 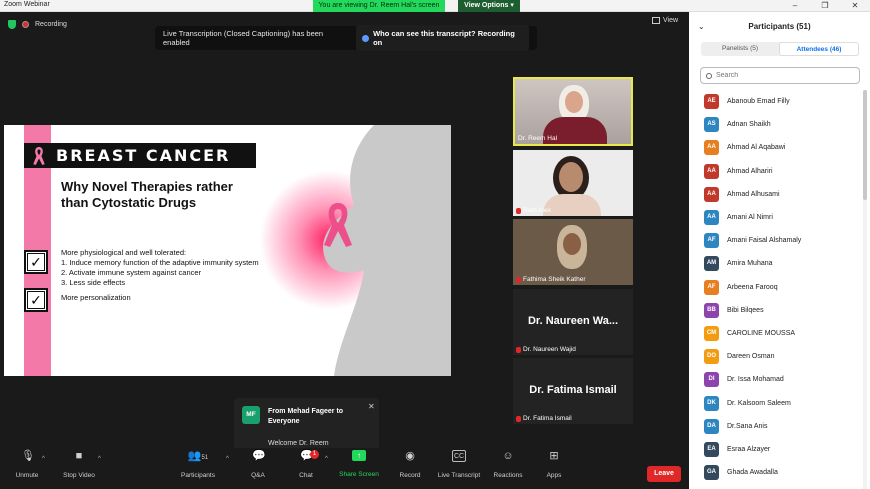 What do you see at coordinates (518, 349) in the screenshot?
I see `mic-muted-icon` at bounding box center [518, 349].